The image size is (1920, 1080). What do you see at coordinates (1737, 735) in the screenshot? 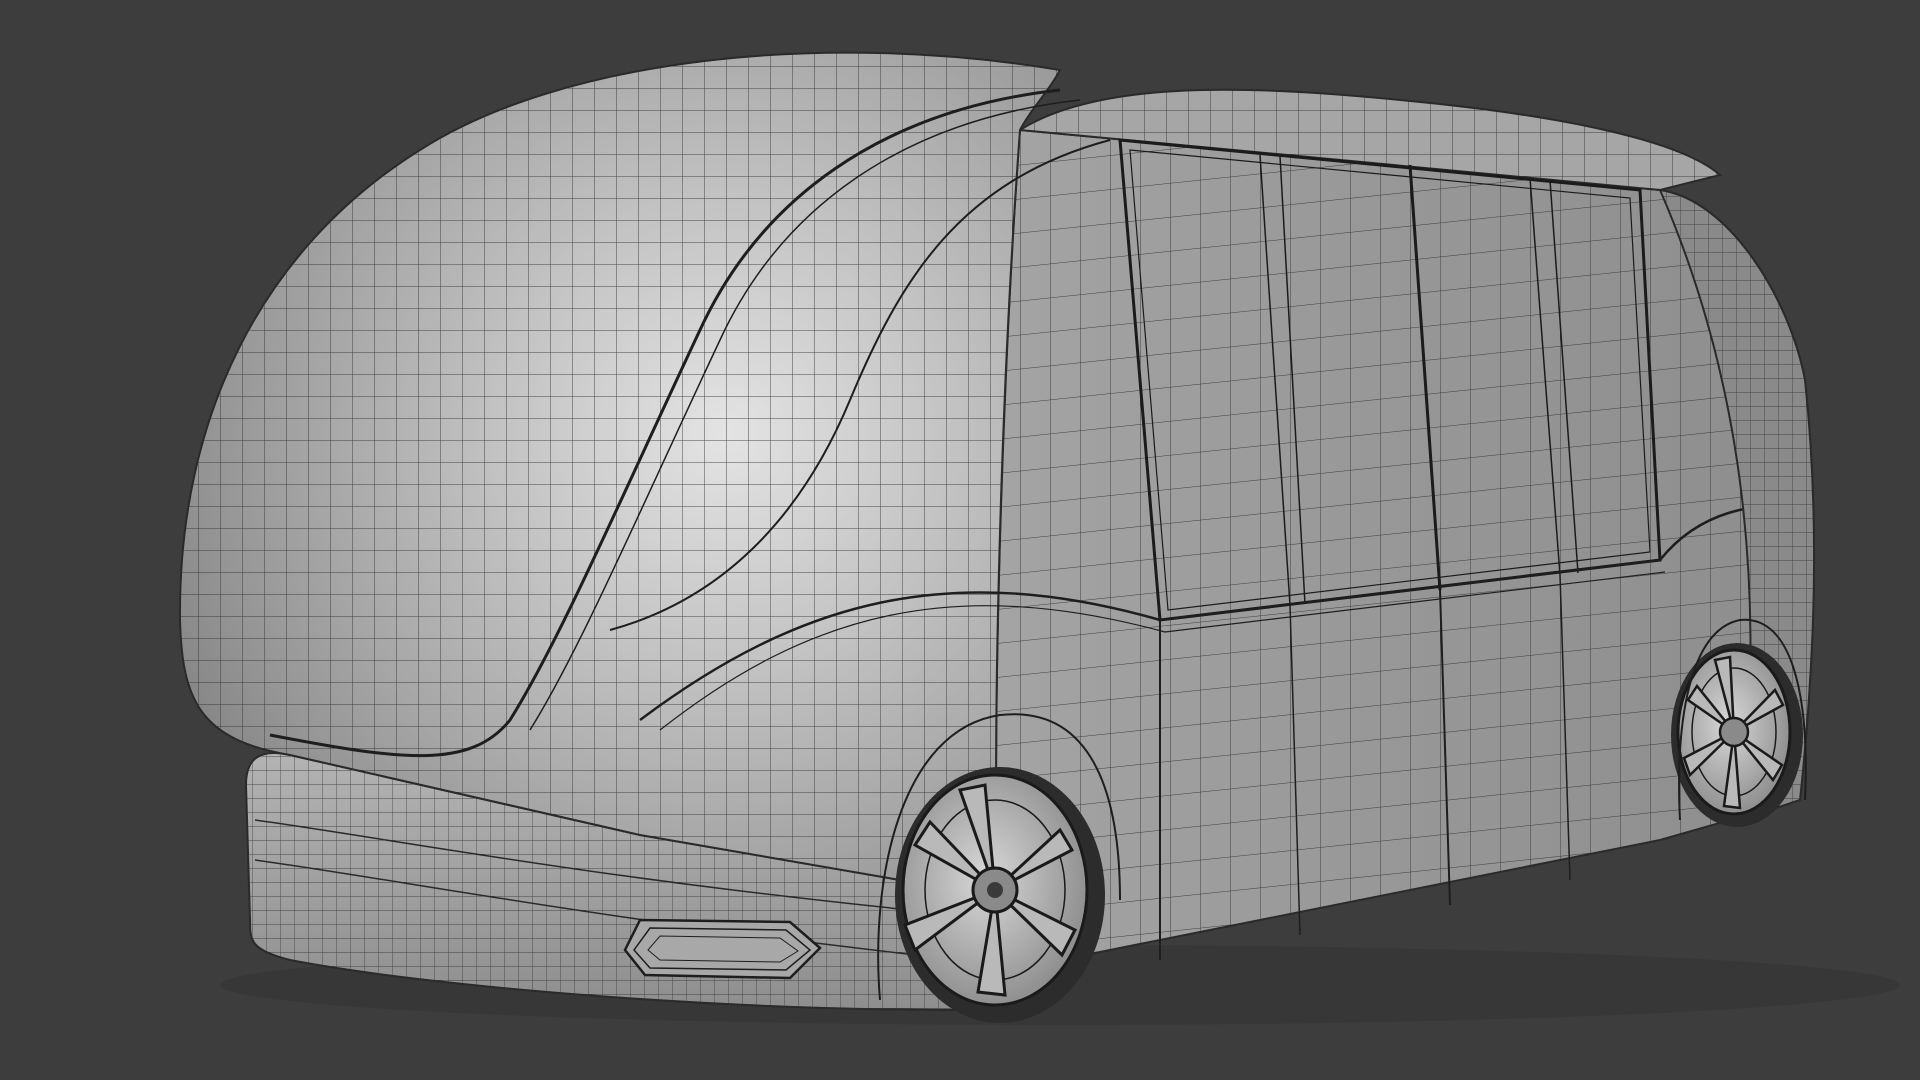
I see `rear-wheel` at bounding box center [1737, 735].